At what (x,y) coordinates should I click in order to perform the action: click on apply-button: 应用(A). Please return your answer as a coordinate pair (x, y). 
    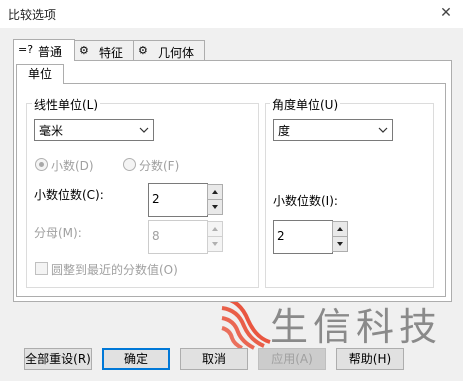
    Looking at the image, I should click on (292, 359).